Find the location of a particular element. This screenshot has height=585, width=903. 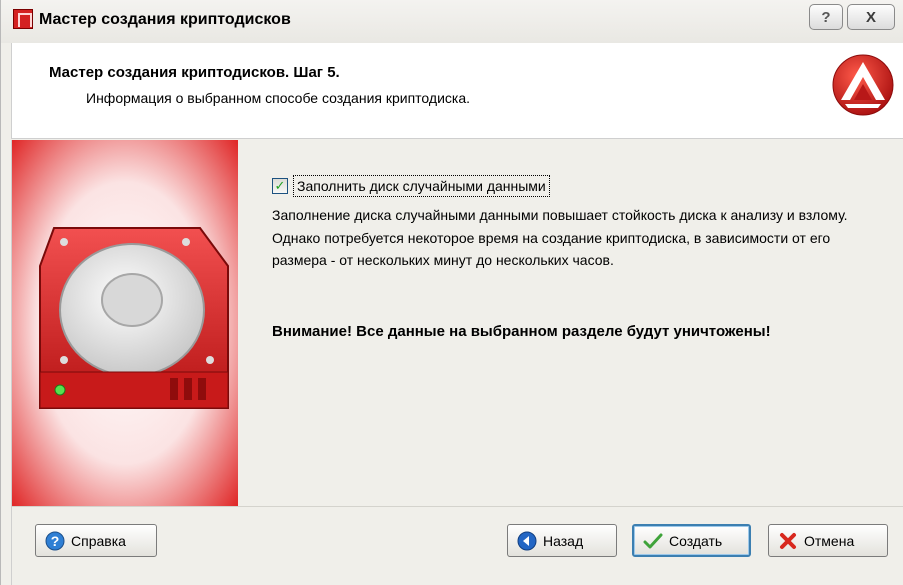

close-button: X is located at coordinates (871, 17).